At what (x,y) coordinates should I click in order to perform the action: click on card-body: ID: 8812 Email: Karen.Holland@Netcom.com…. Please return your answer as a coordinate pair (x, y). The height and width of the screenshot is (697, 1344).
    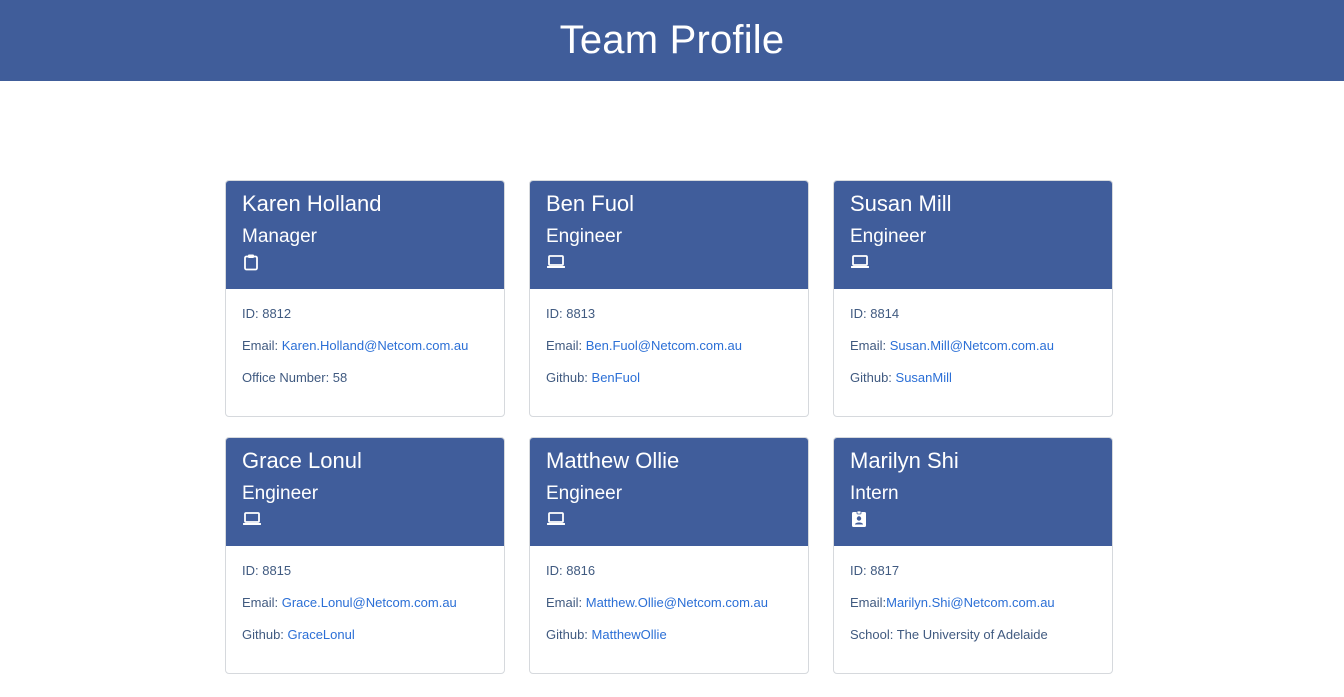
    Looking at the image, I should click on (365, 345).